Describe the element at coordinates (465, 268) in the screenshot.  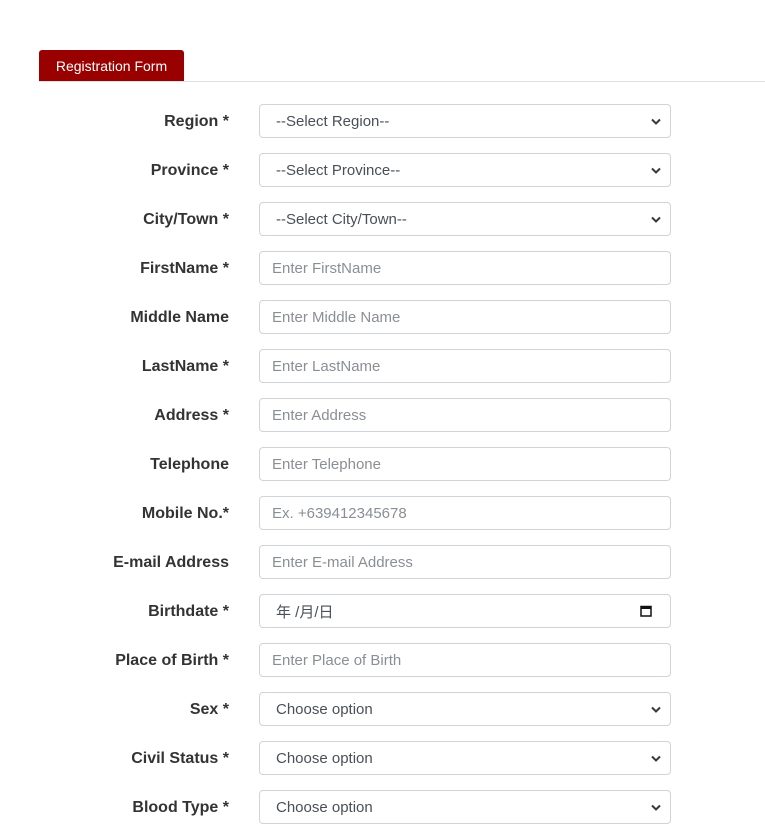
I see `firstname-input: Enter FirstName` at that location.